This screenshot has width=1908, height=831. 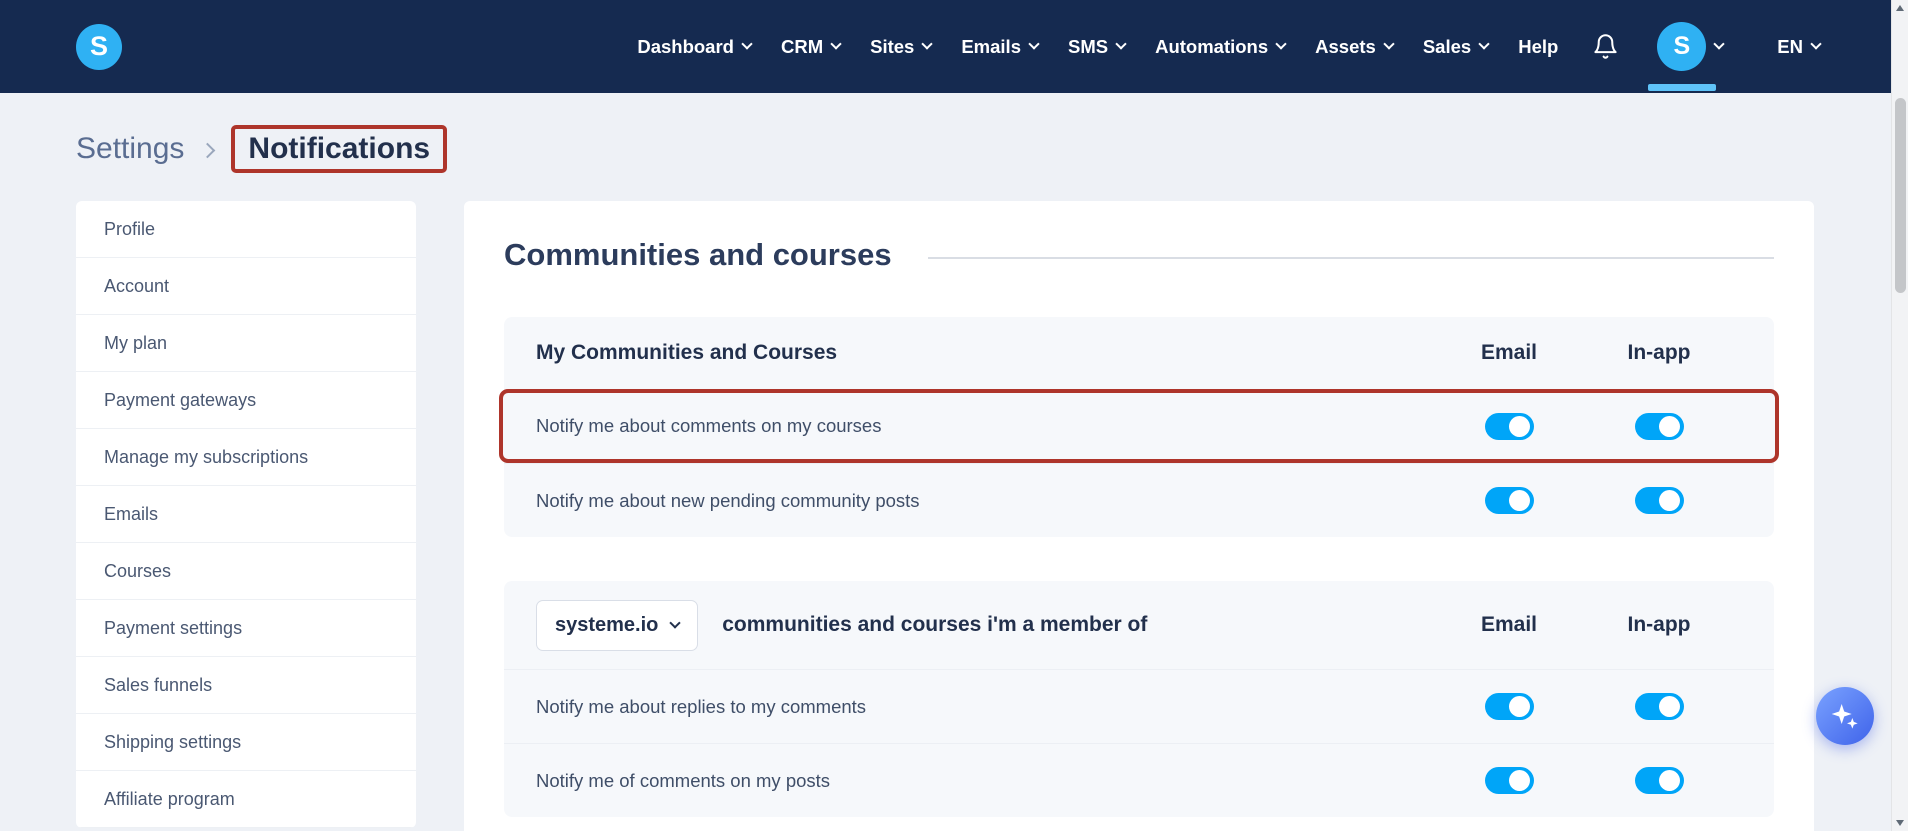 I want to click on breadcrumb-current-notifications-highlighted: Notifications, so click(x=339, y=149).